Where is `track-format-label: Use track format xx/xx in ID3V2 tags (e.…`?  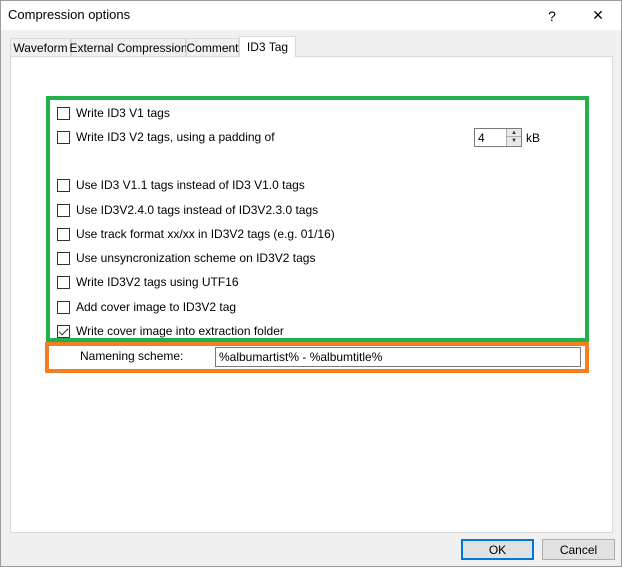 track-format-label: Use track format xx/xx in ID3V2 tags (e.… is located at coordinates (205, 234).